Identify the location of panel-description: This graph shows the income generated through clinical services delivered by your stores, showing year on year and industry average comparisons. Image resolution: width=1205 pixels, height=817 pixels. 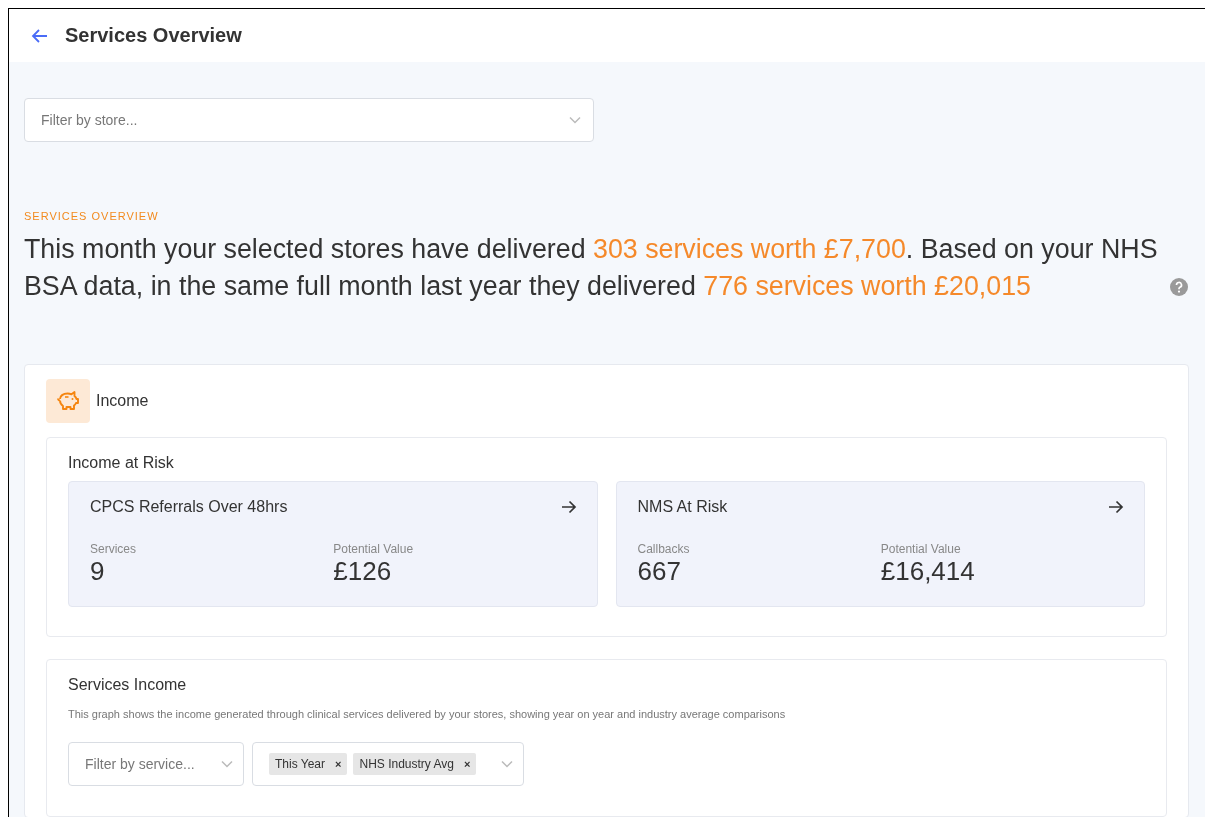
(427, 714).